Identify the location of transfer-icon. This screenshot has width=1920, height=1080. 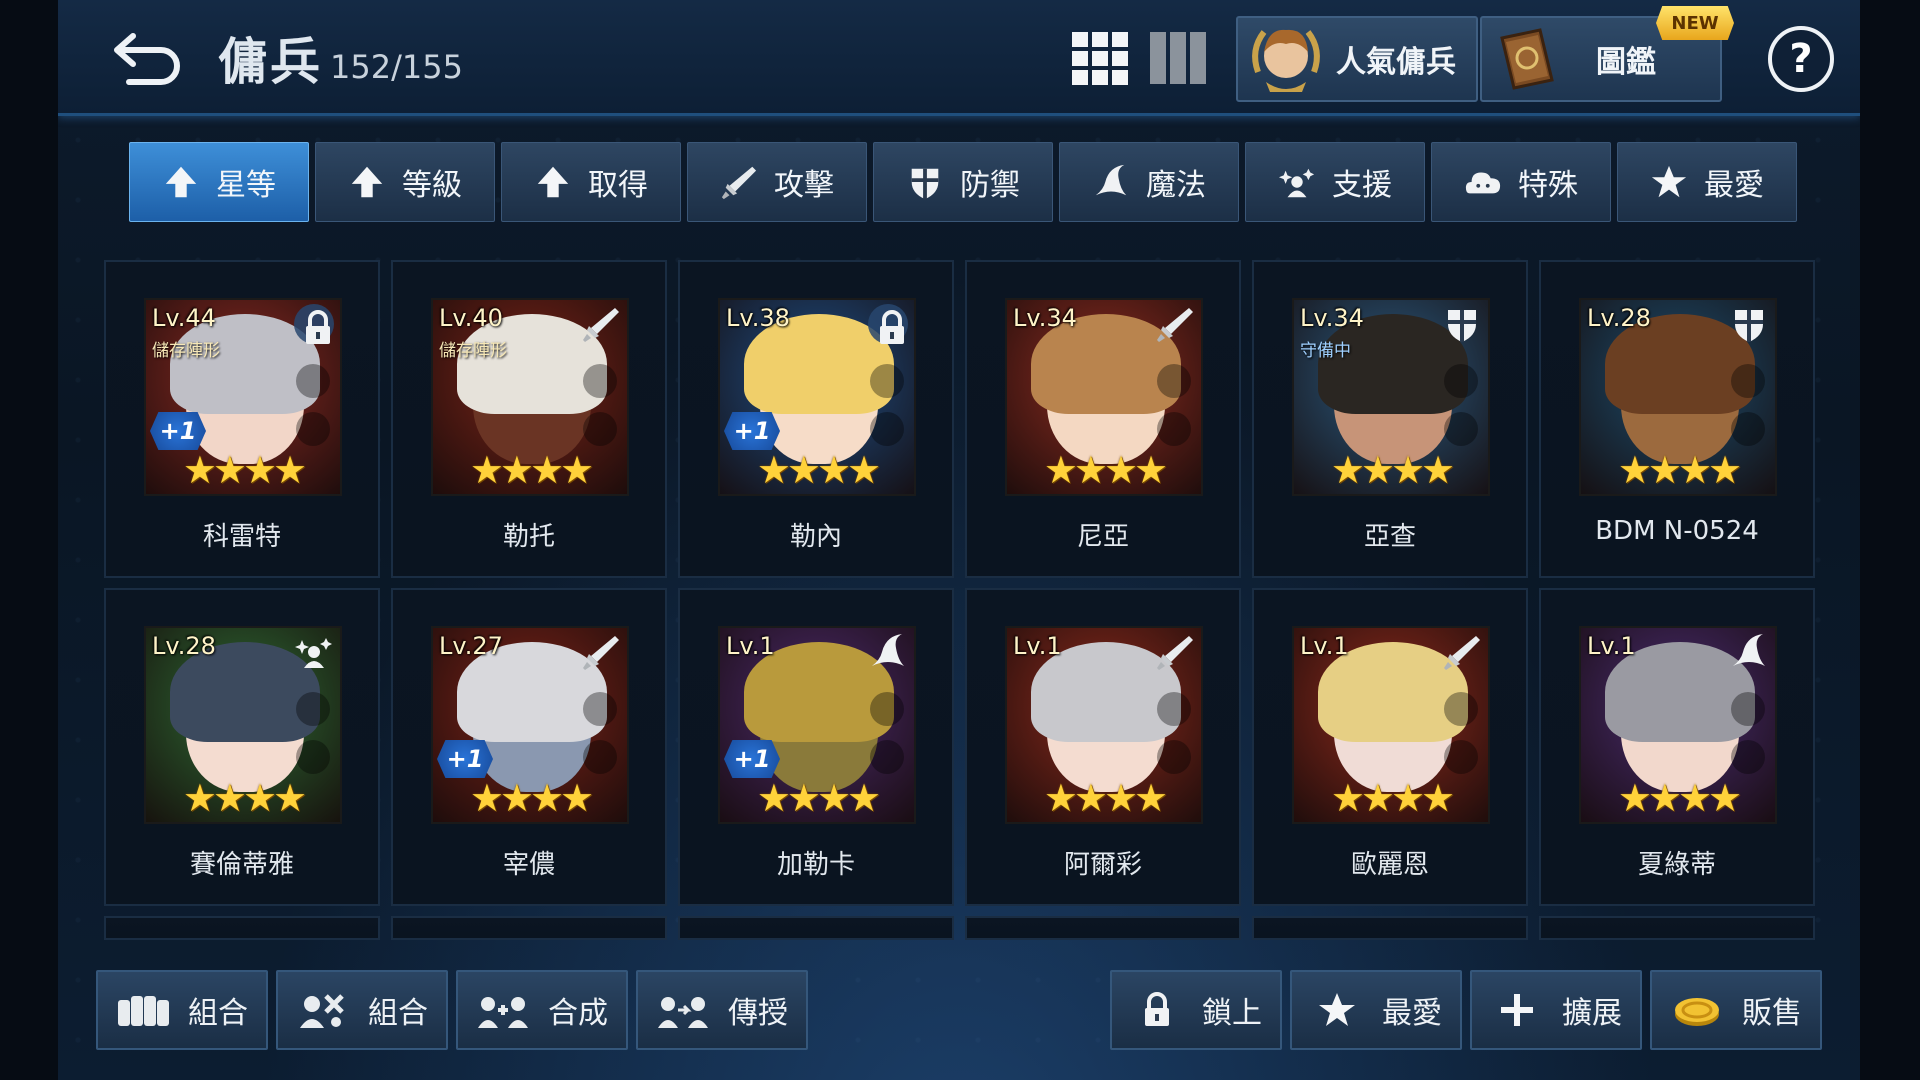
(683, 1010).